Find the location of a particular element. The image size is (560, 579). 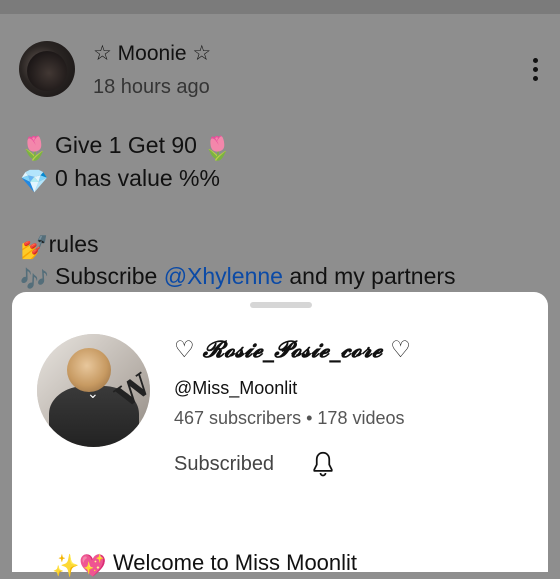

channel-avatar: ⌄ W is located at coordinates (93, 390).